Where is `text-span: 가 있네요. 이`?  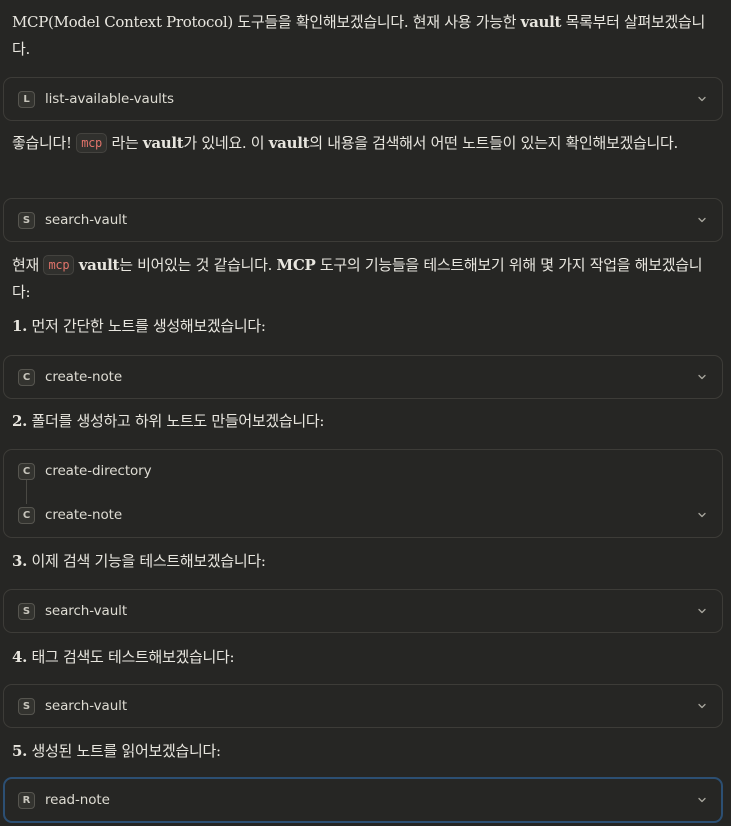
text-span: 가 있네요. 이 is located at coordinates (226, 143).